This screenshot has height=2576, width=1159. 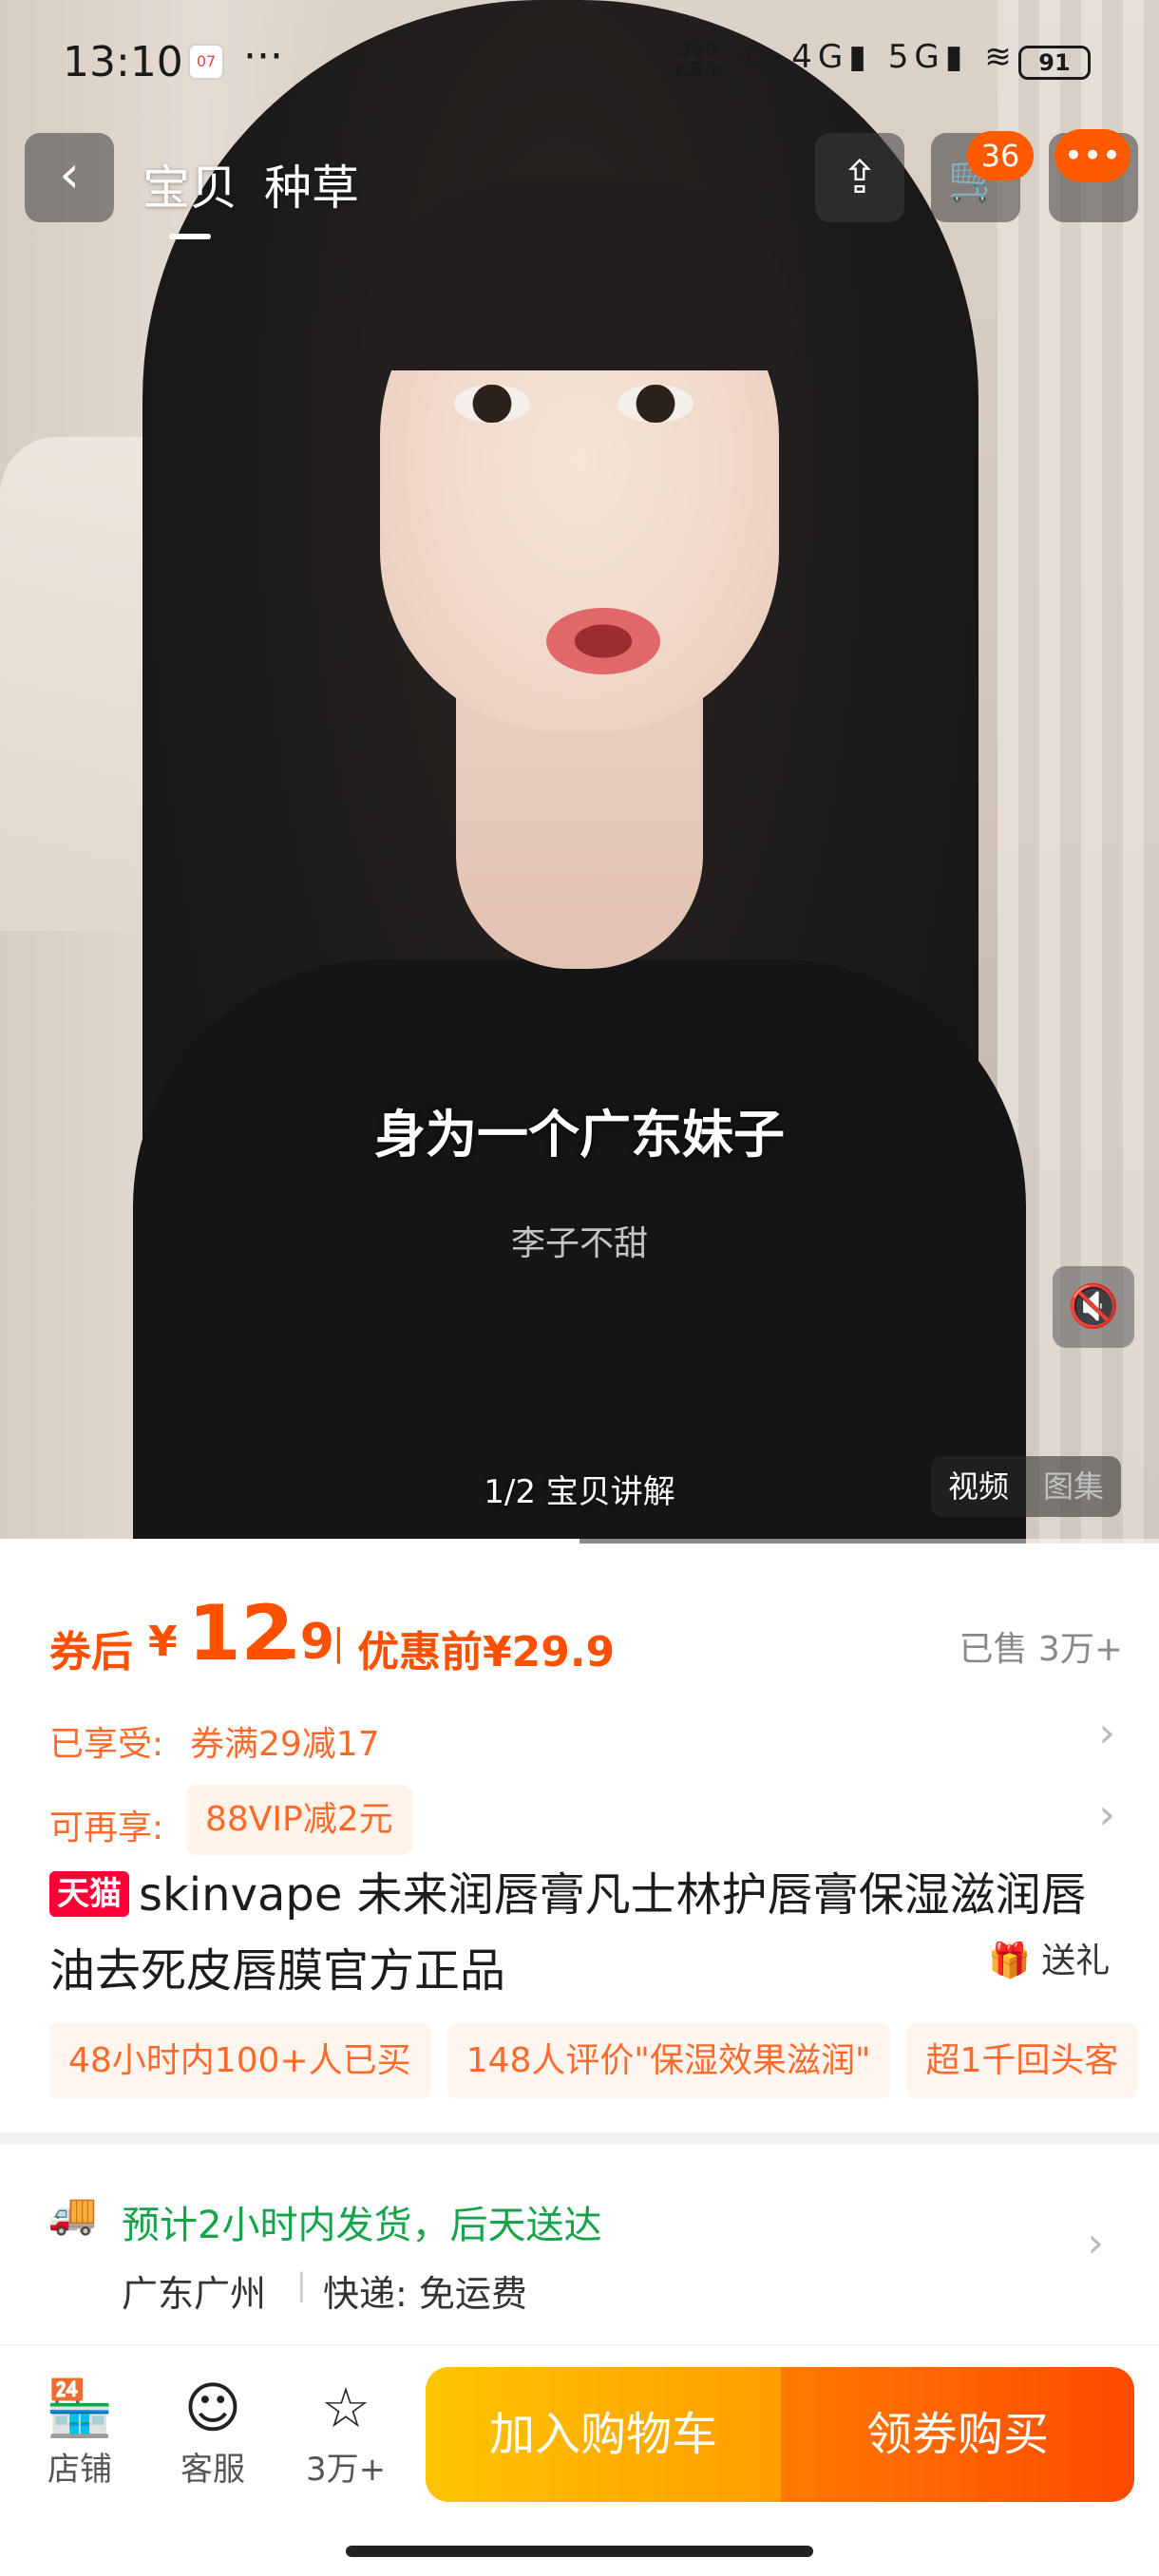 I want to click on video-watermark: 李子不甜, so click(x=579, y=1243).